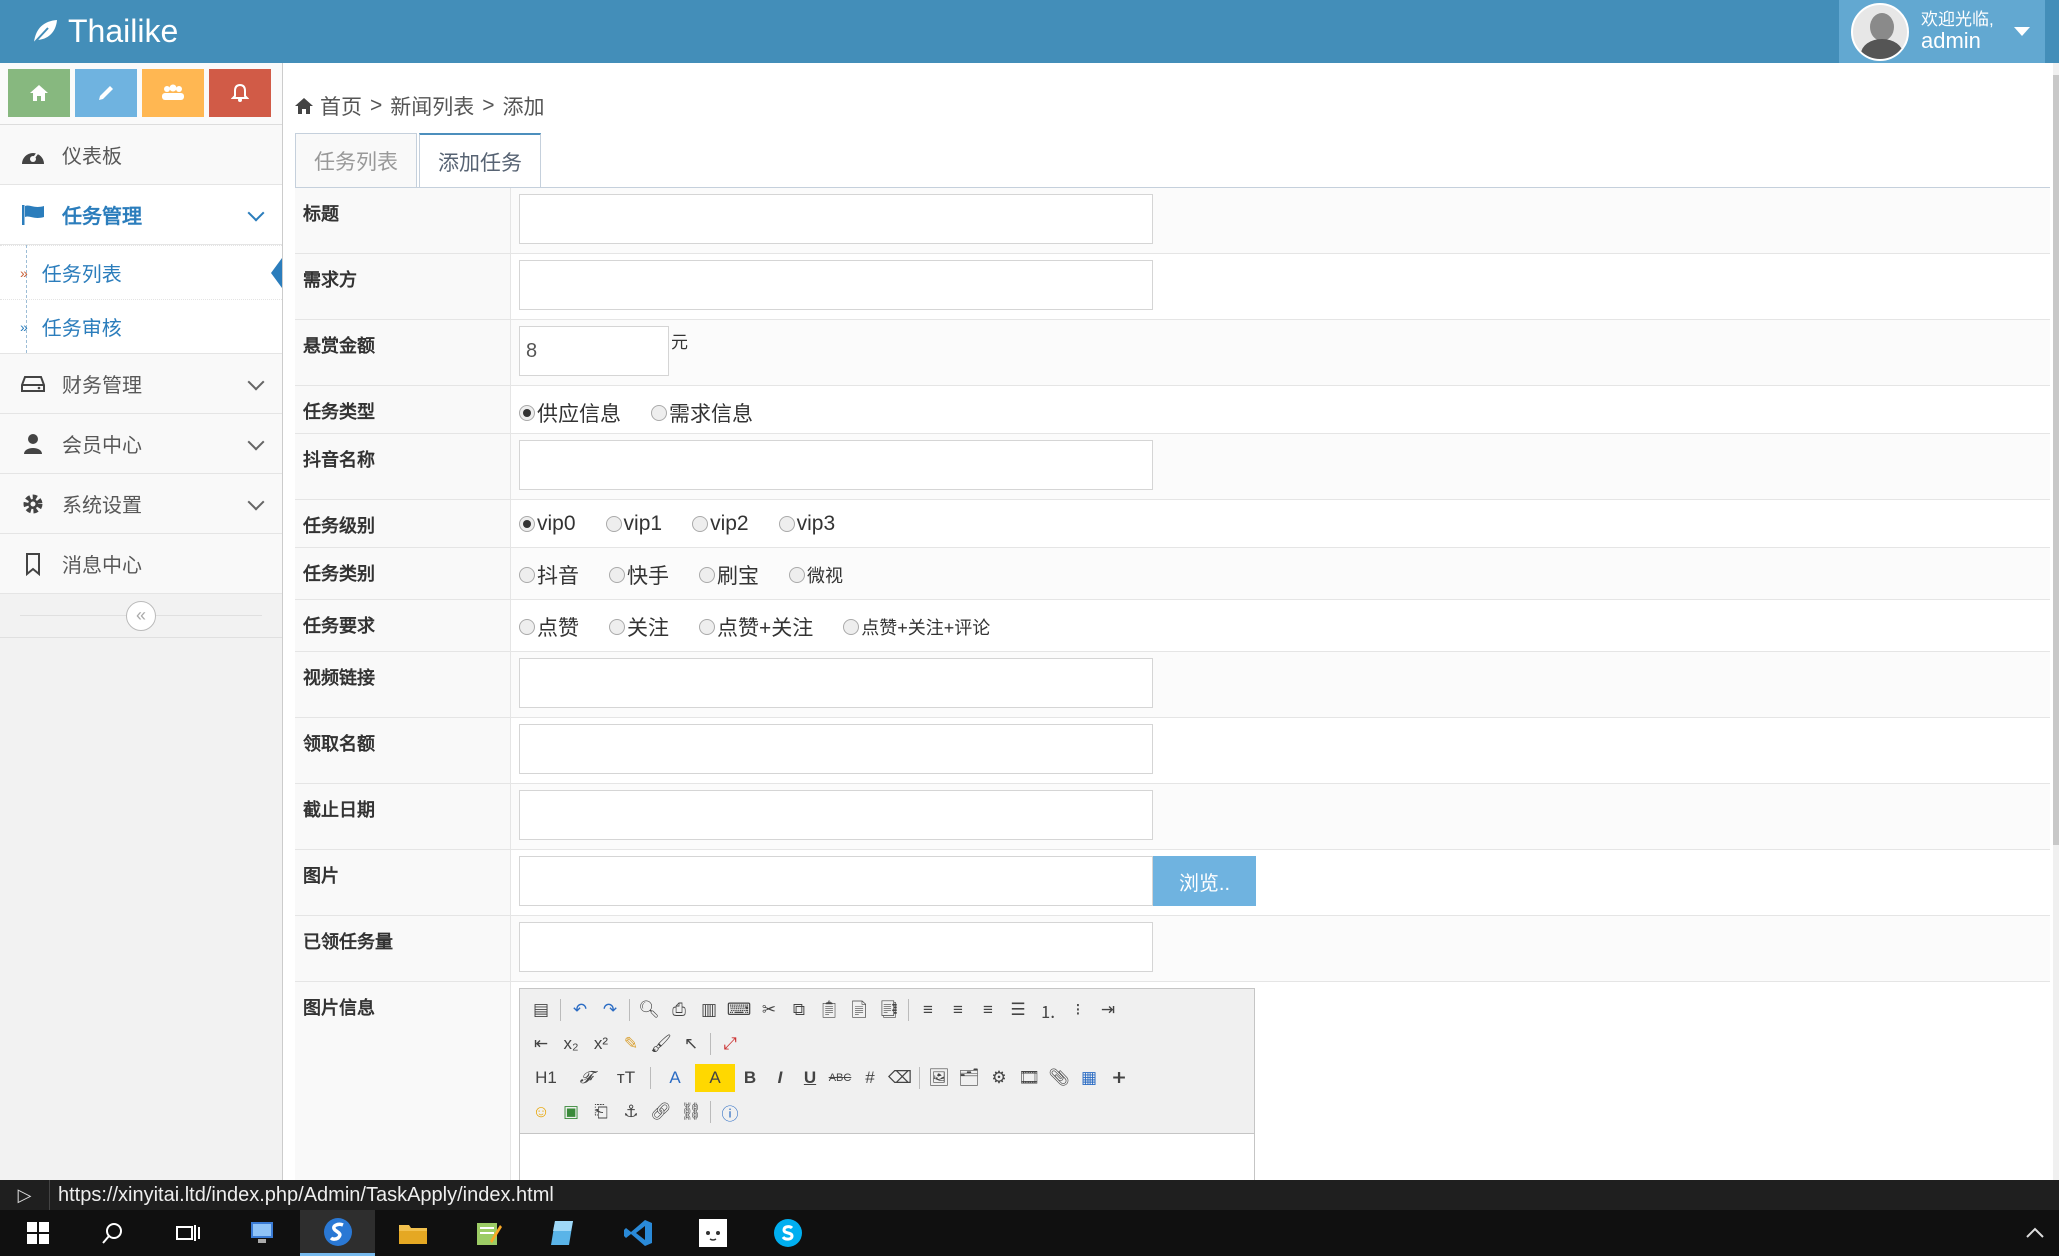 The width and height of the screenshot is (2059, 1256). What do you see at coordinates (887, 1156) in the screenshot?
I see `editor-content-area` at bounding box center [887, 1156].